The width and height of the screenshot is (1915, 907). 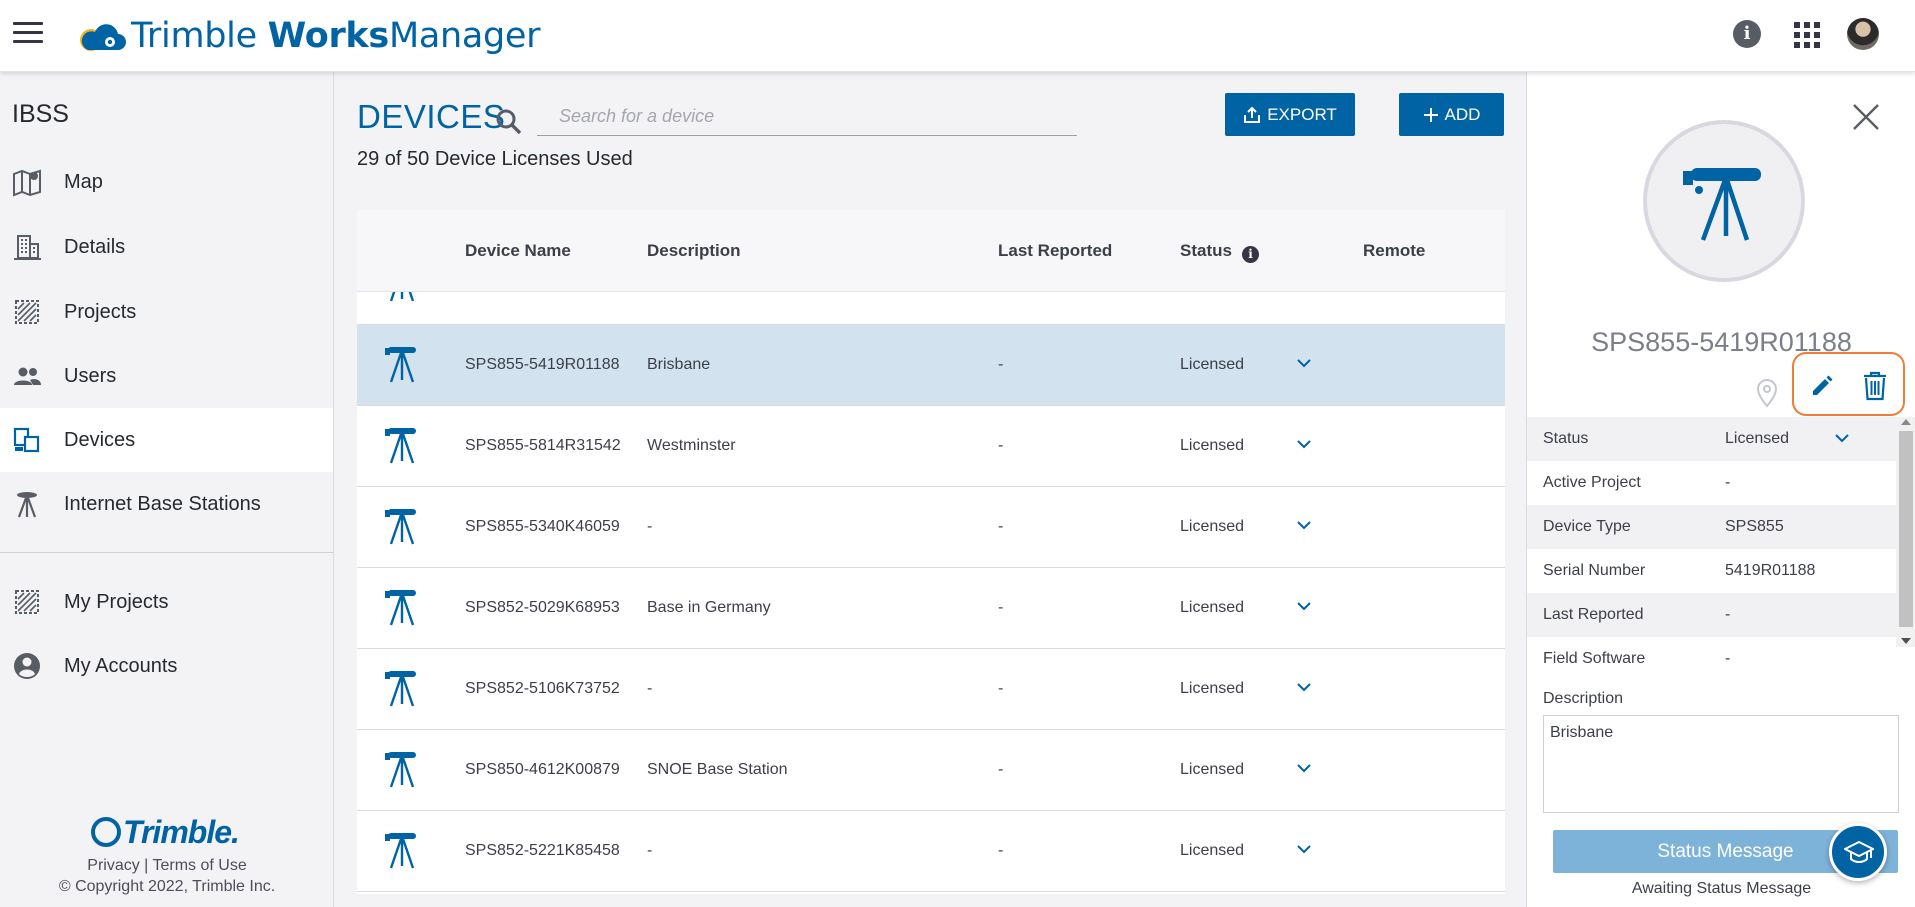 What do you see at coordinates (1767, 393) in the screenshot?
I see `location-pin-icon` at bounding box center [1767, 393].